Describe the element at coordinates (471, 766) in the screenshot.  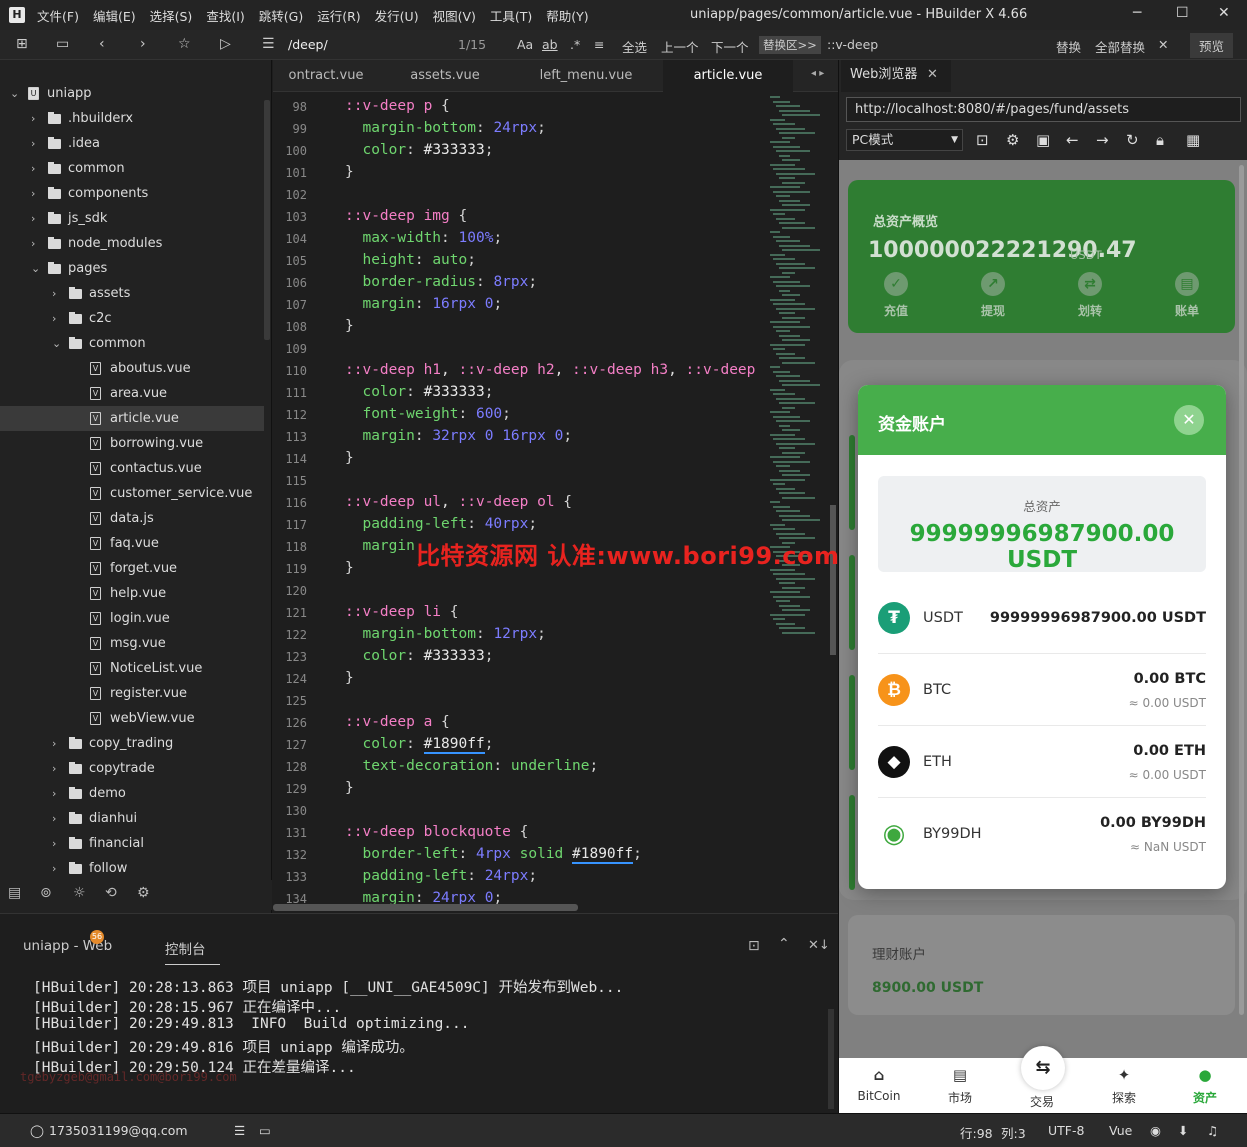
I see `code-line: text-decoration: underline;` at that location.